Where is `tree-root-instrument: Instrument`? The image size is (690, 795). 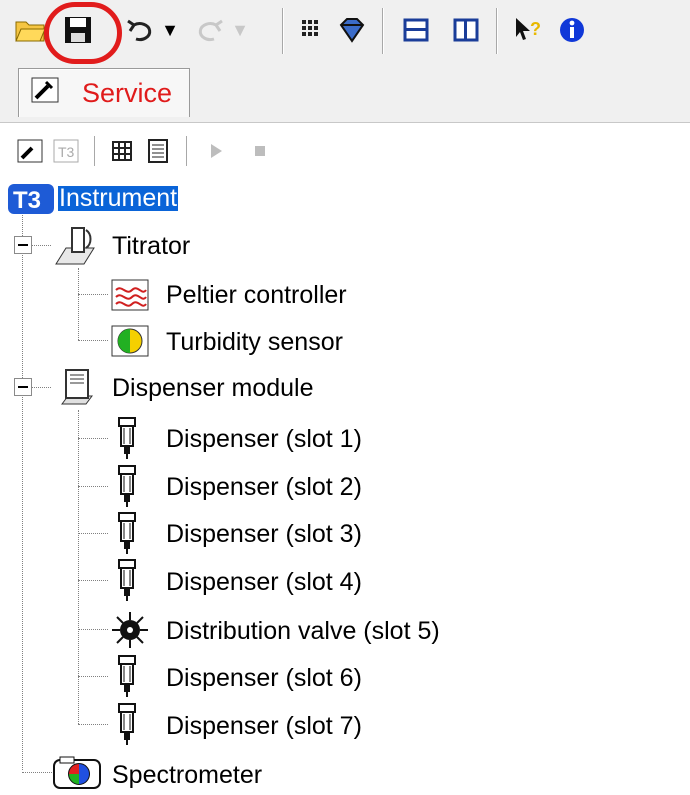
tree-root-instrument: Instrument is located at coordinates (118, 198).